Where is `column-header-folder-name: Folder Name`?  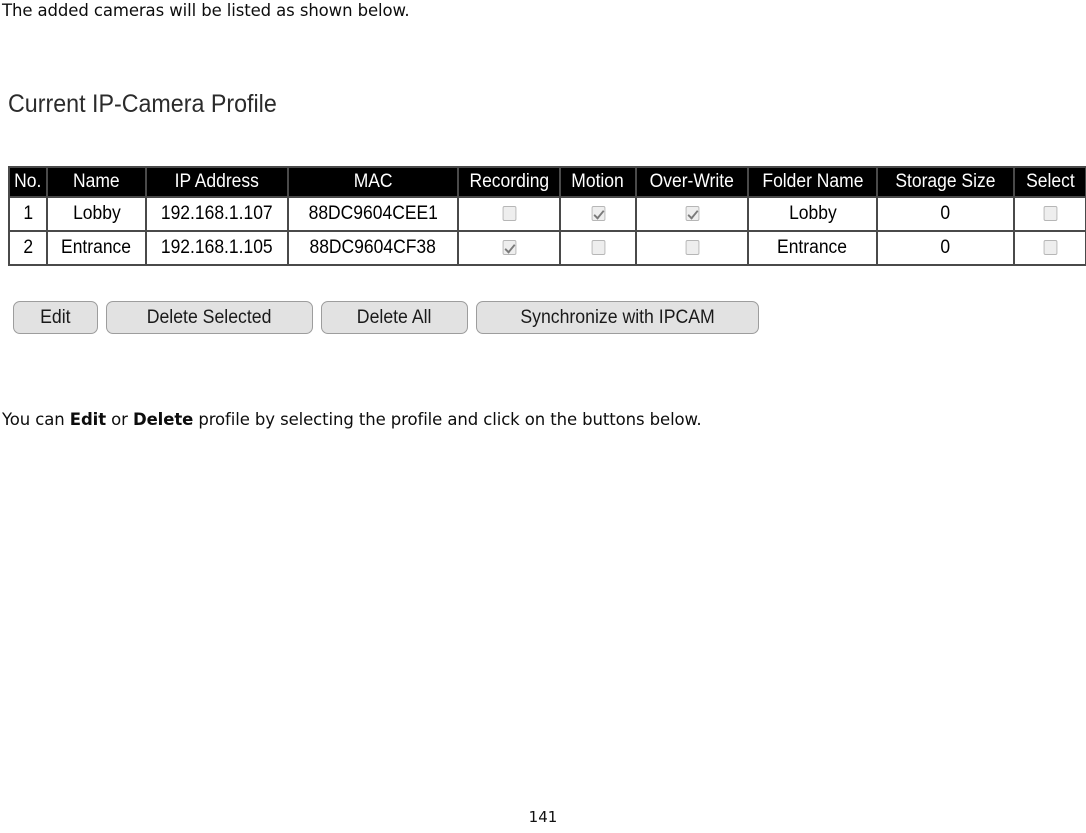
column-header-folder-name: Folder Name is located at coordinates (812, 182).